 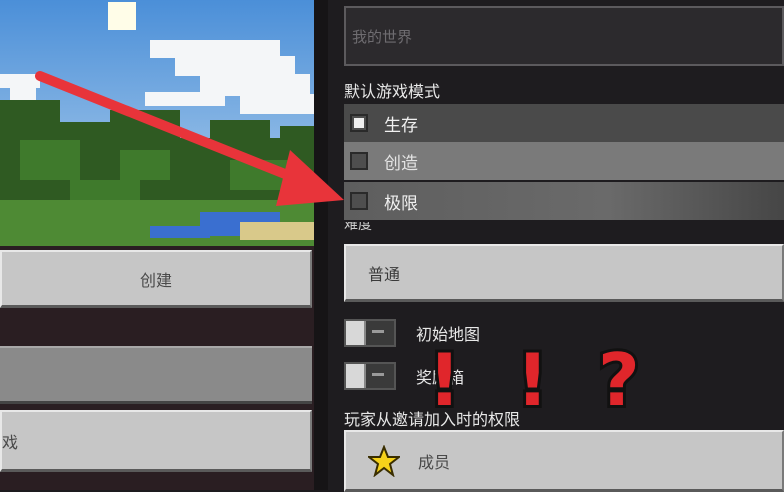 I want to click on red-arrow-annotation, so click(x=189, y=138).